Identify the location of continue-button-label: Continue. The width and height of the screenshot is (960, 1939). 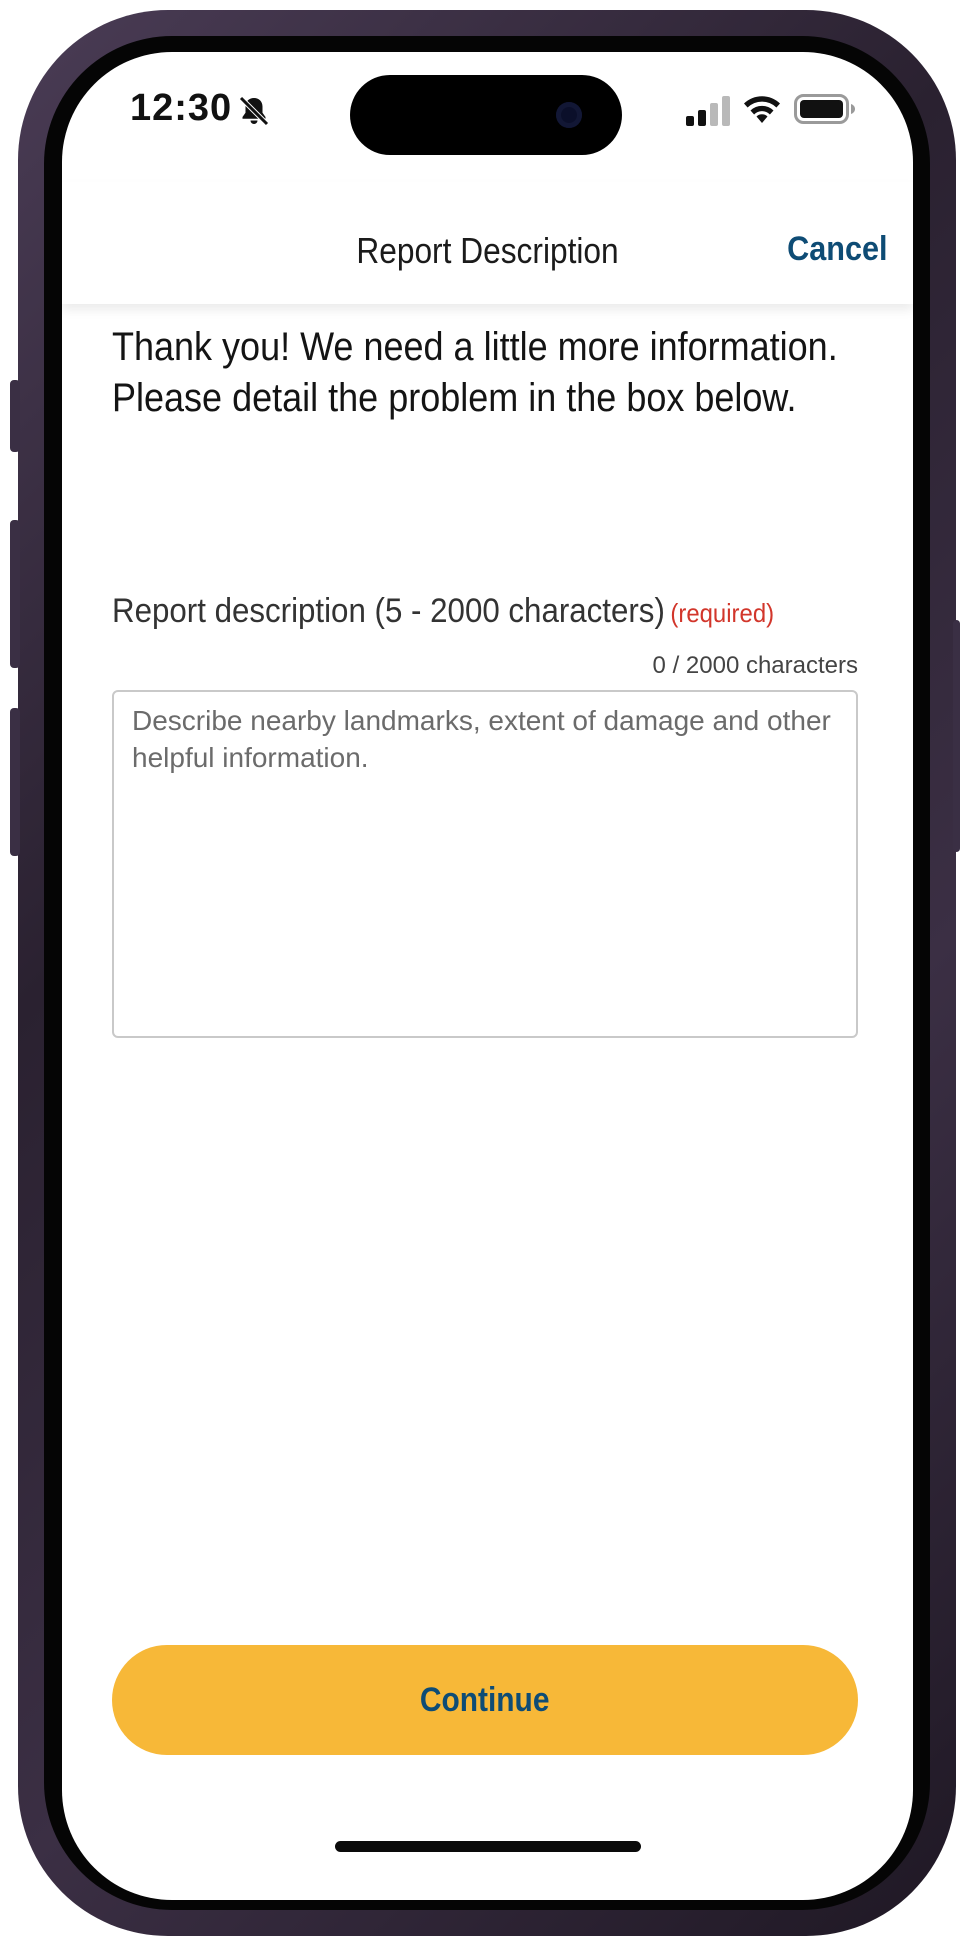
(485, 1699).